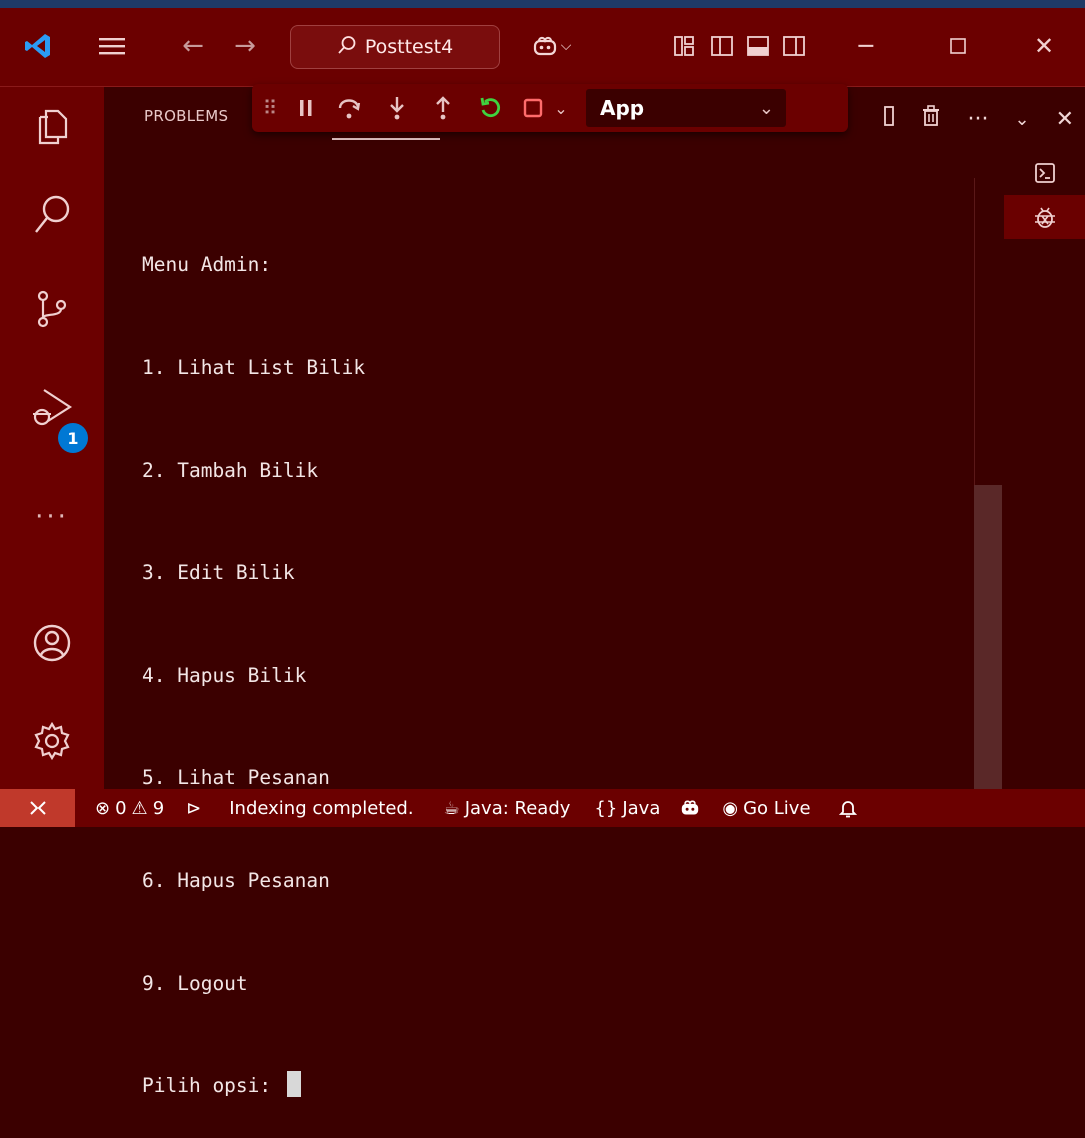 This screenshot has height=1138, width=1085. What do you see at coordinates (1044, 173) in the screenshot?
I see `terminal-icon` at bounding box center [1044, 173].